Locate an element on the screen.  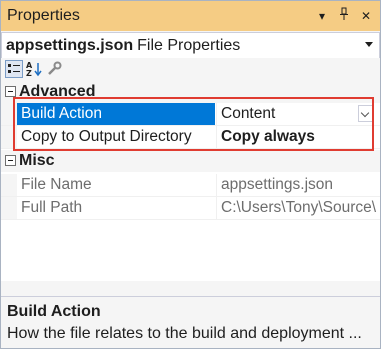
property-row-full-path: Full Path C:\Users\Tony\Source\ is located at coordinates (190, 208).